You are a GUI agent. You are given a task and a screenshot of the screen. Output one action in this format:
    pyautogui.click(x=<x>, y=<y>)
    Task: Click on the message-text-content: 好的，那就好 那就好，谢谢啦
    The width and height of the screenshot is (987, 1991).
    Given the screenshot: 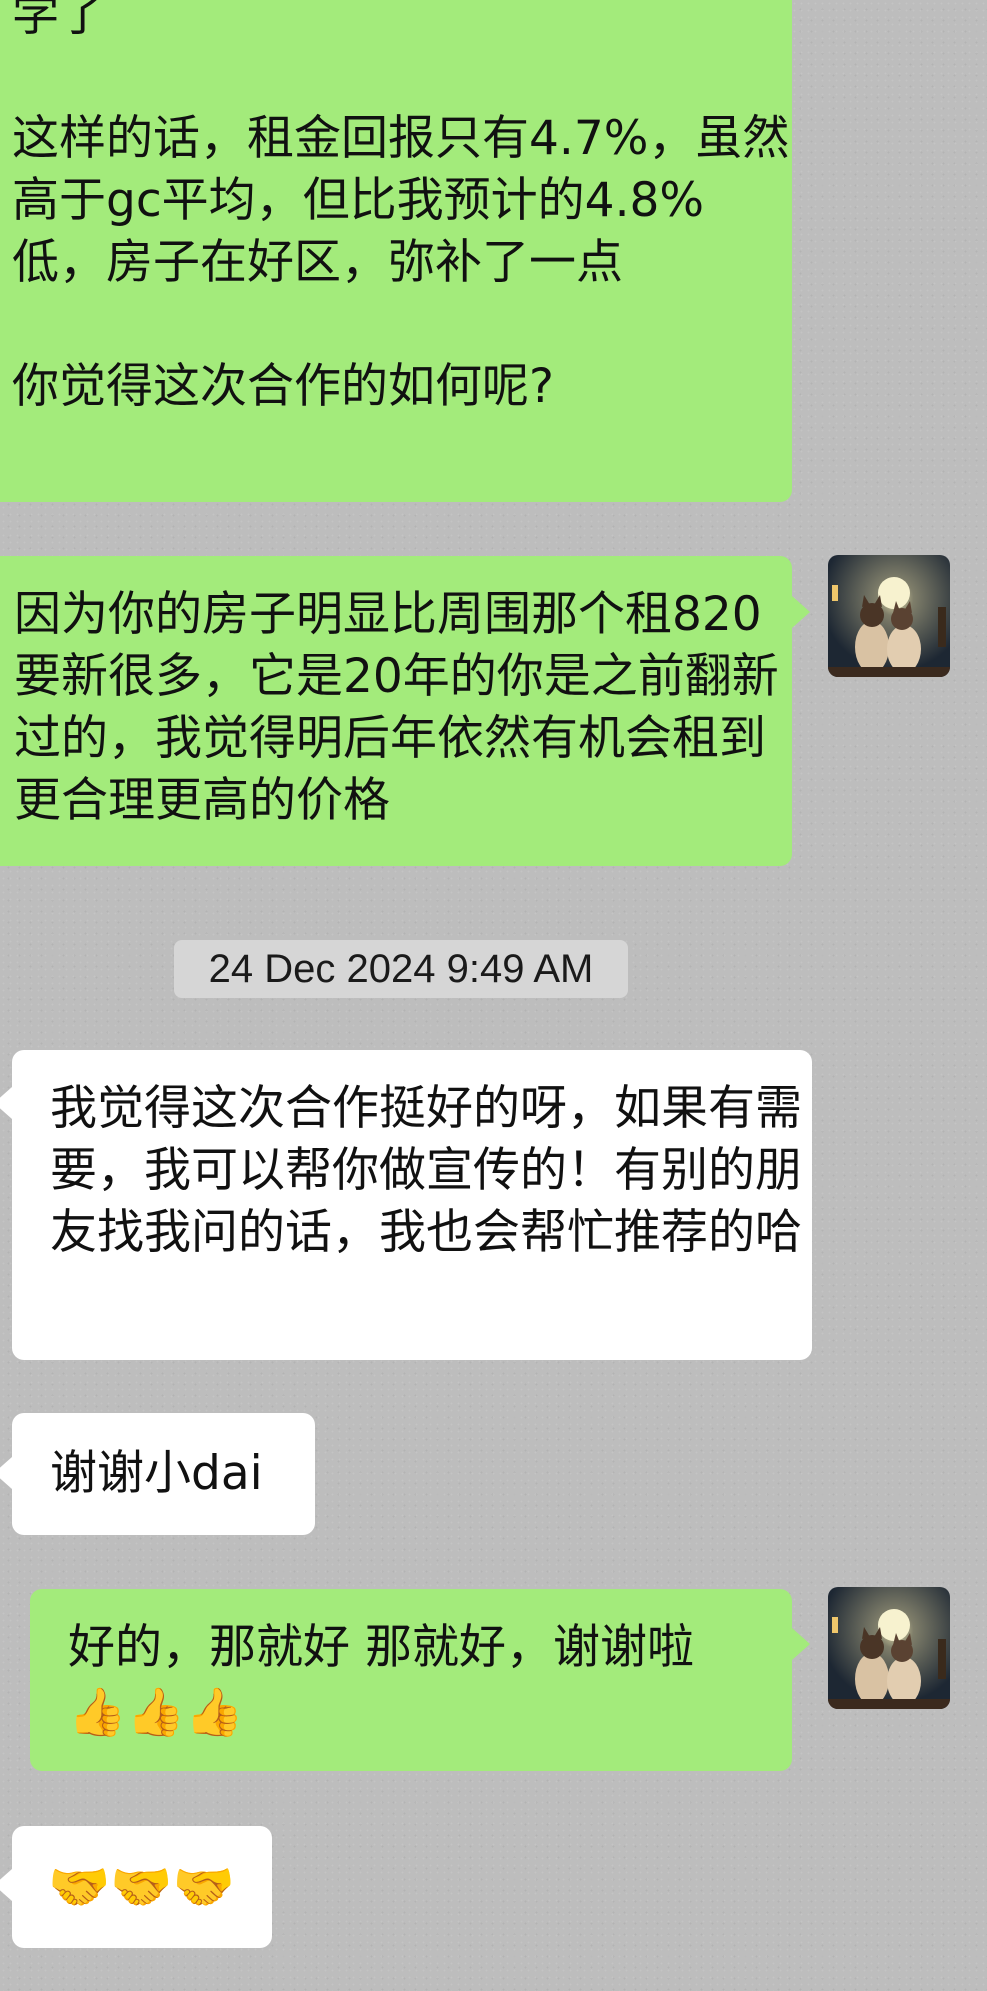 What is the action you would take?
    pyautogui.click(x=381, y=1647)
    